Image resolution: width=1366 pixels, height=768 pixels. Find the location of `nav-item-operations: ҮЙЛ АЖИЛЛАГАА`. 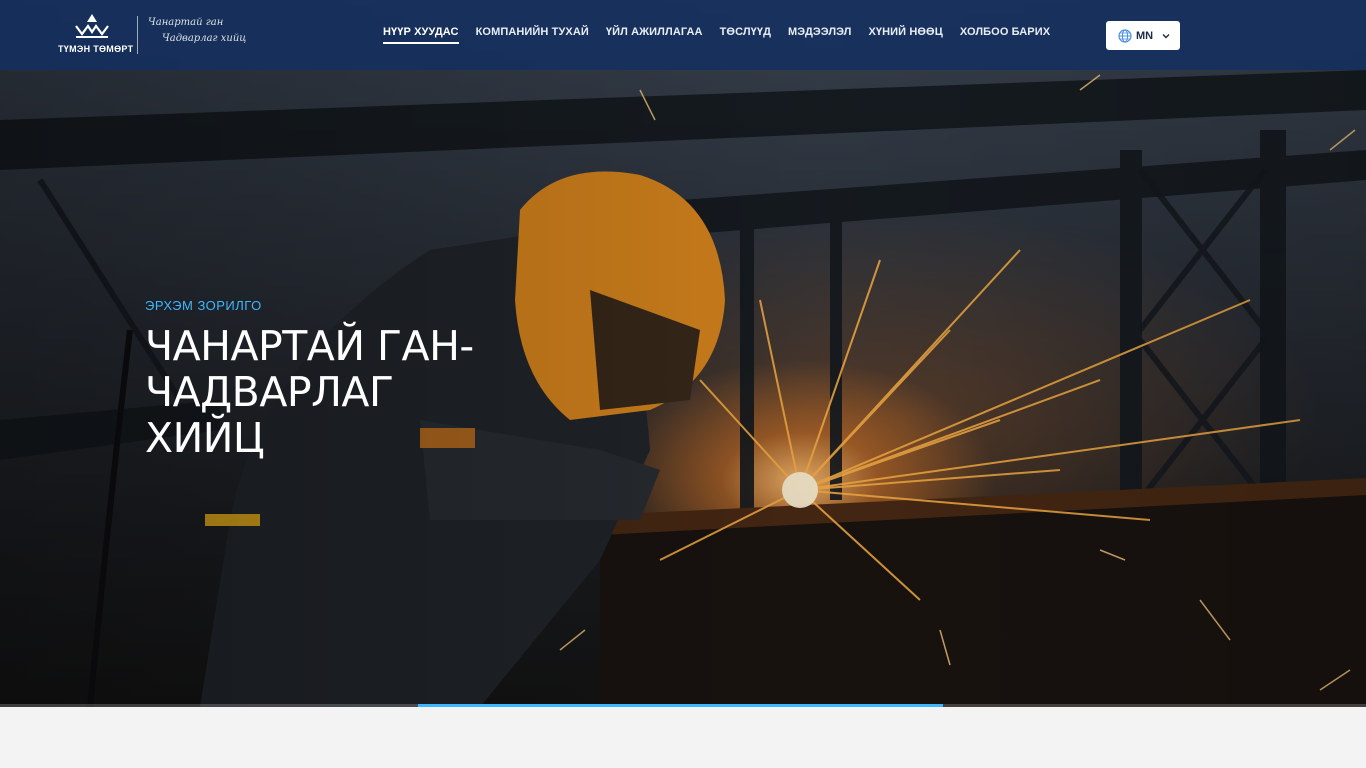

nav-item-operations: ҮЙЛ АЖИЛЛАГАА is located at coordinates (654, 35).